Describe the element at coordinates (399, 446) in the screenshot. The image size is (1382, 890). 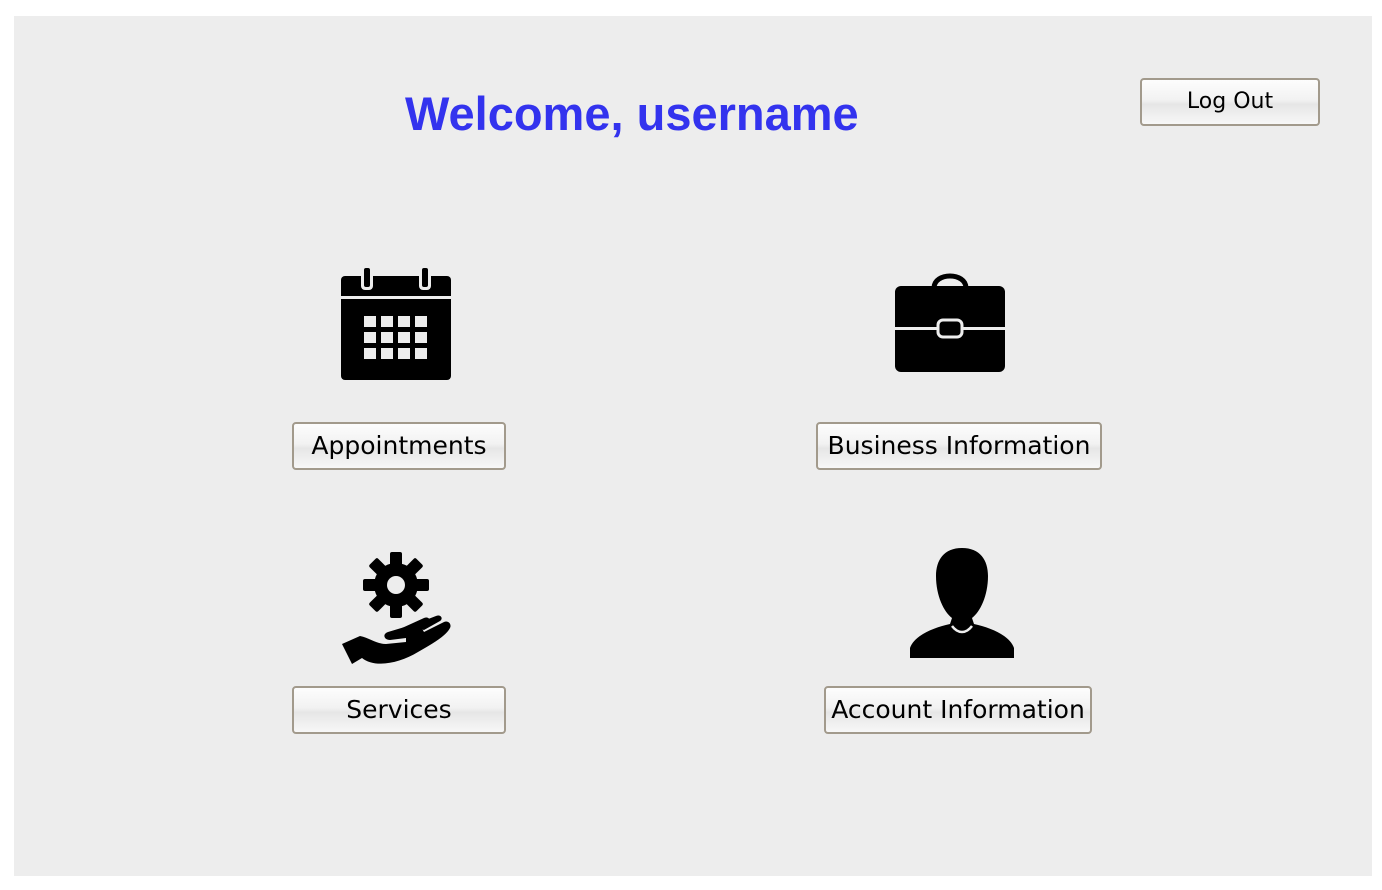
I see `appointments-button: Appointments` at that location.